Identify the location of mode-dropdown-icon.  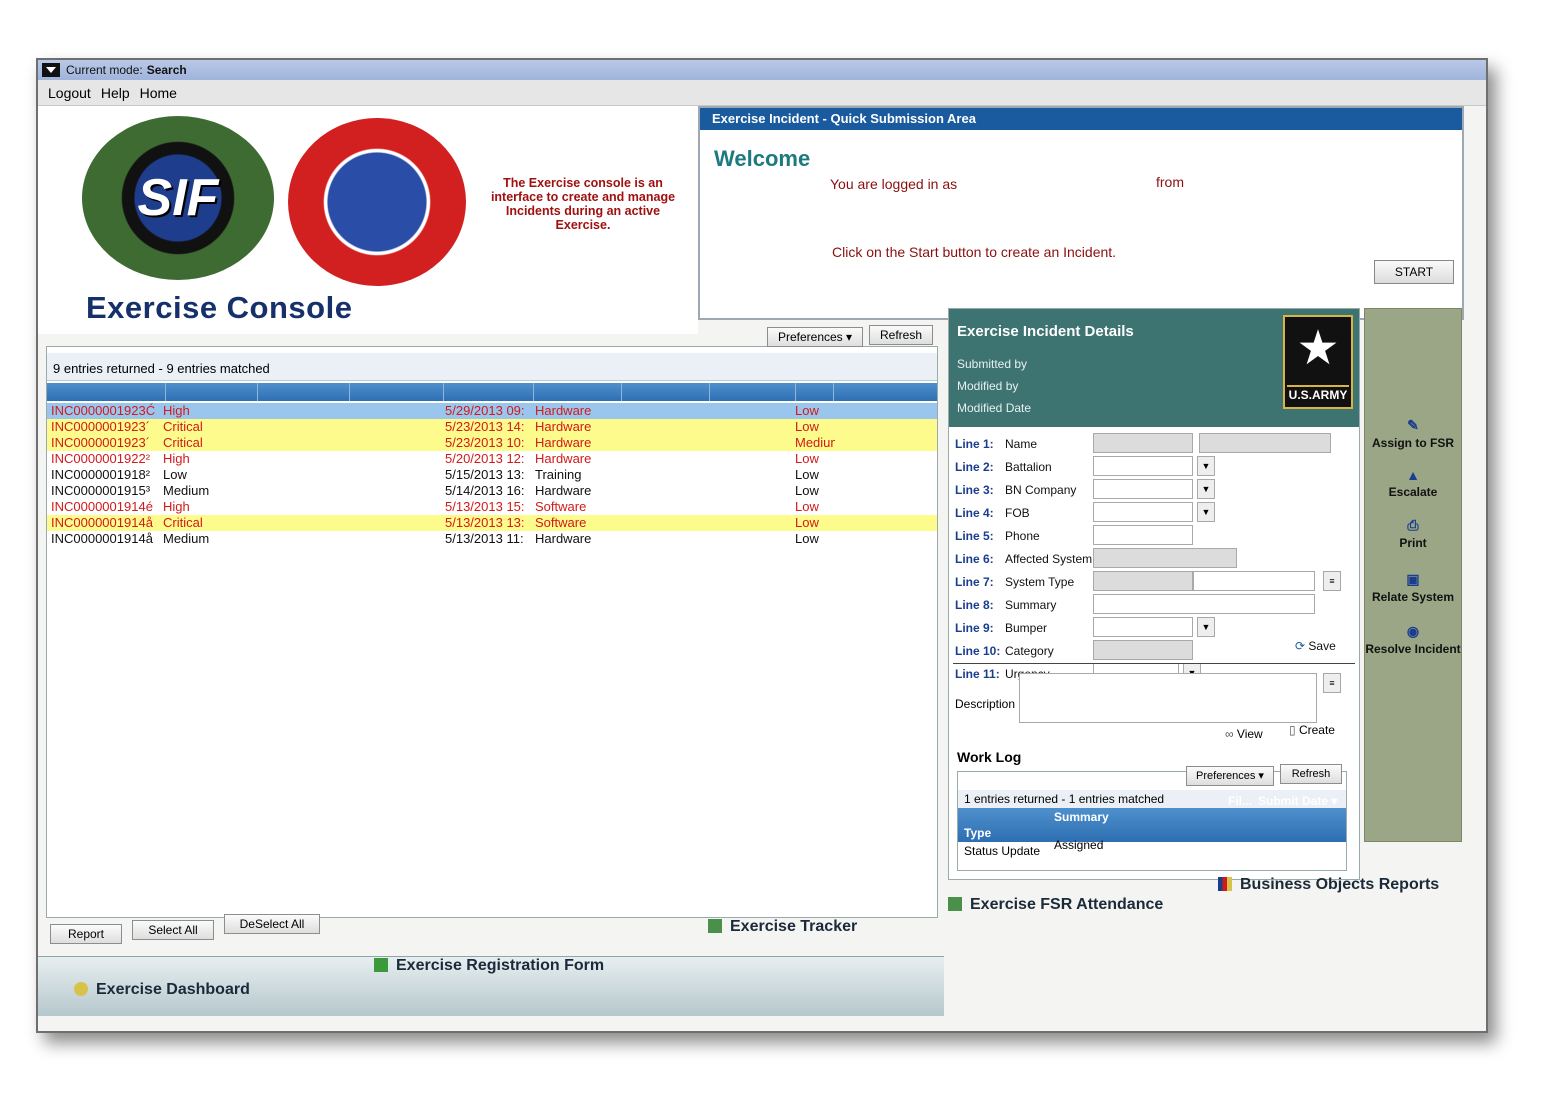
(51, 70).